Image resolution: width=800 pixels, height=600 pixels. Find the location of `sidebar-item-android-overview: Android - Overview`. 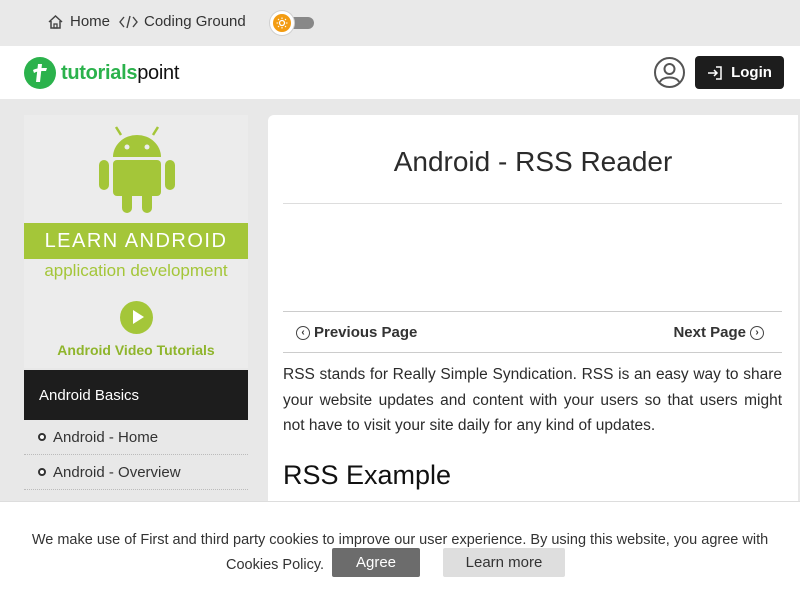

sidebar-item-android-overview: Android - Overview is located at coordinates (136, 472).